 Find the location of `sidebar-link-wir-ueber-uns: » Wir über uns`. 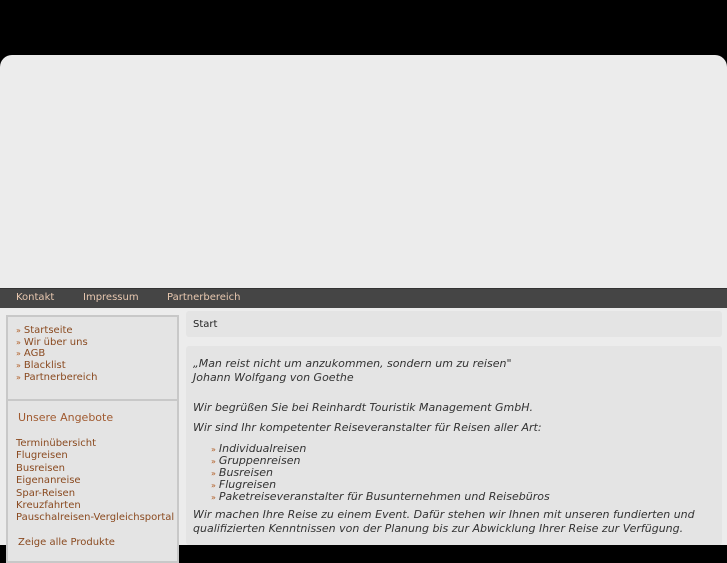

sidebar-link-wir-ueber-uns: » Wir über uns is located at coordinates (56, 343).